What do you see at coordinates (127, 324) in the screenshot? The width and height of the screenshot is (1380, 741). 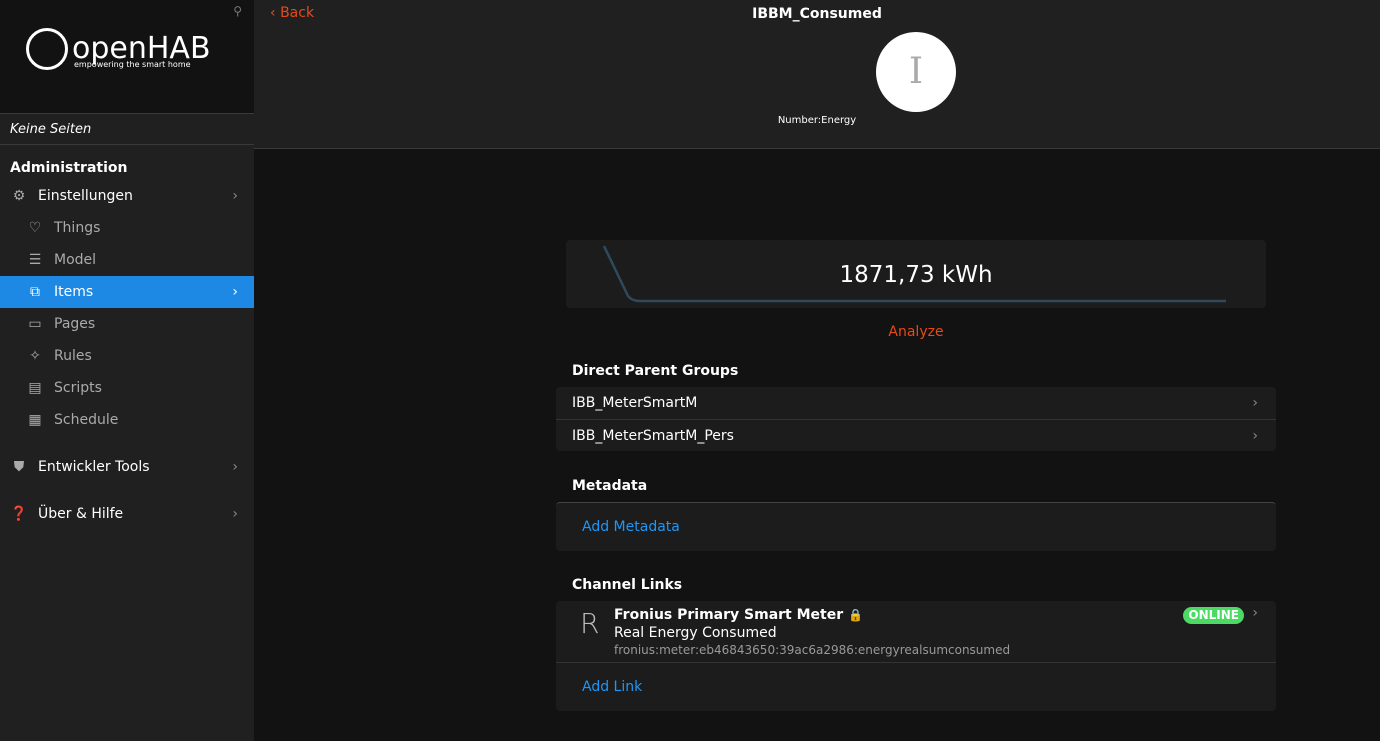 I see `sidebar-item-pages: ▭ Pages` at bounding box center [127, 324].